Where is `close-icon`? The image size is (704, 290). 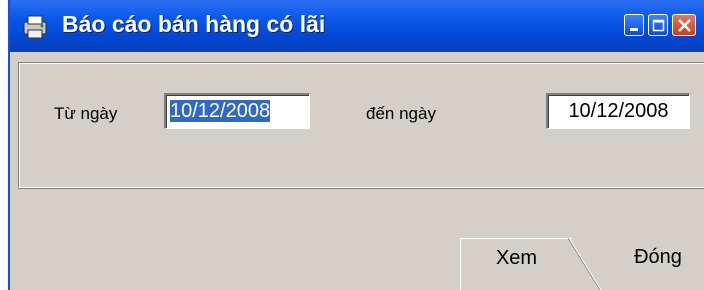 close-icon is located at coordinates (684, 25).